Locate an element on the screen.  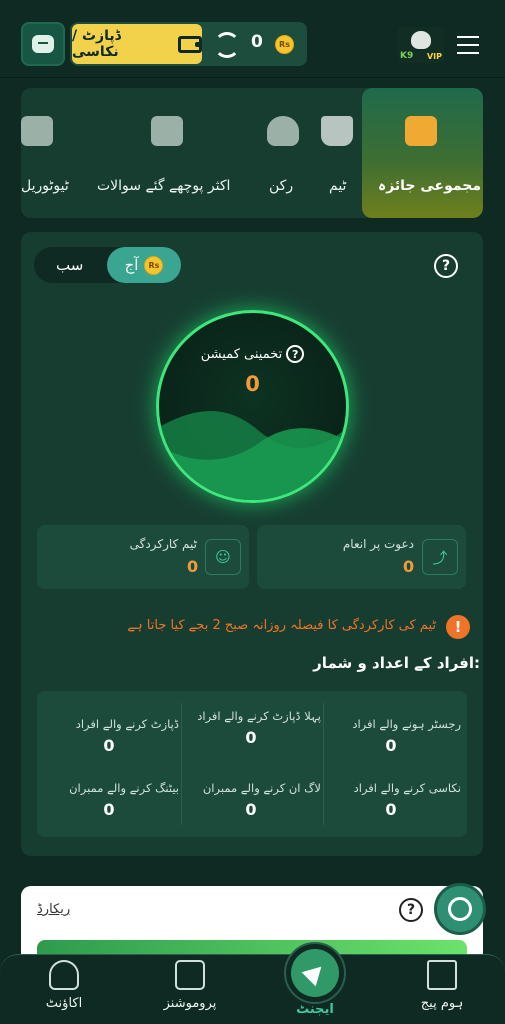
stat-registered: رجسٹر ہونے والے افراد 0 is located at coordinates (391, 736).